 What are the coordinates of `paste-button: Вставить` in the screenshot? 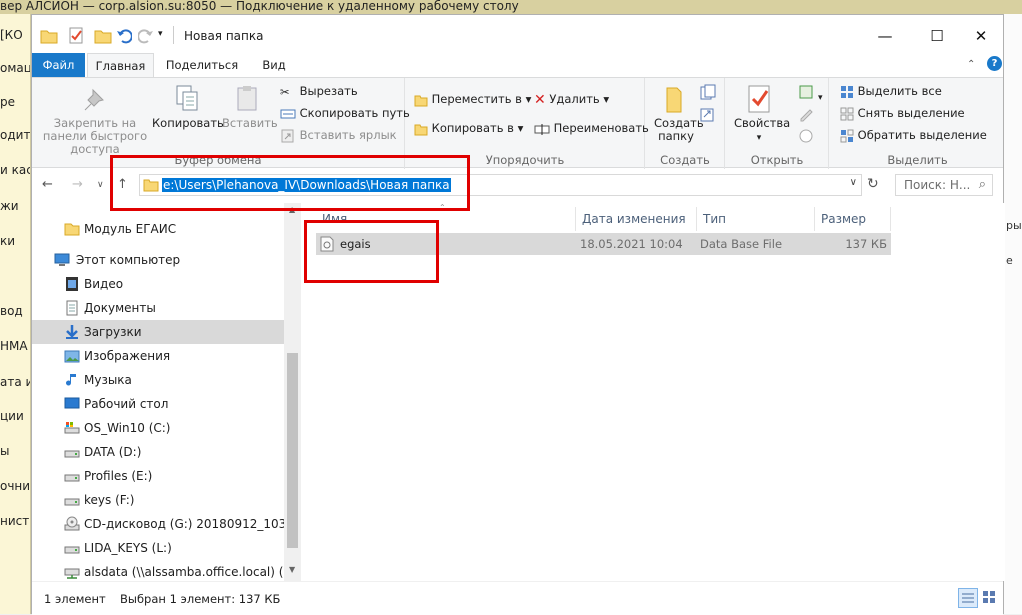 It's located at (250, 107).